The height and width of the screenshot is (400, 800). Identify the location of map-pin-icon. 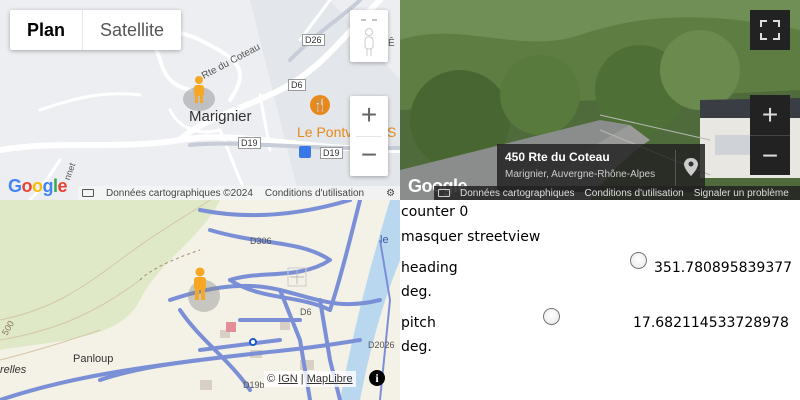
(690, 168).